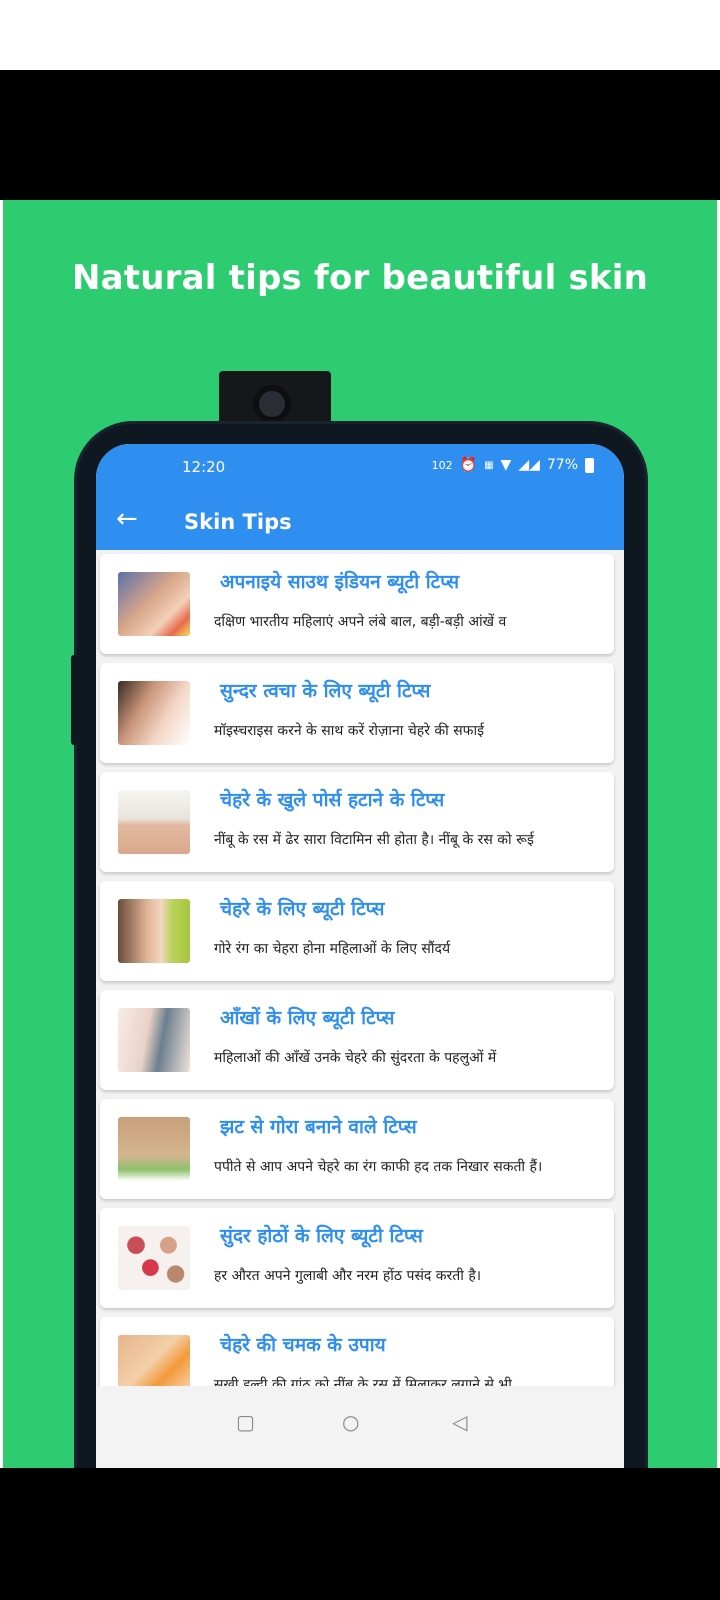  I want to click on promo-headline: Natural tips for beautiful skin, so click(360, 278).